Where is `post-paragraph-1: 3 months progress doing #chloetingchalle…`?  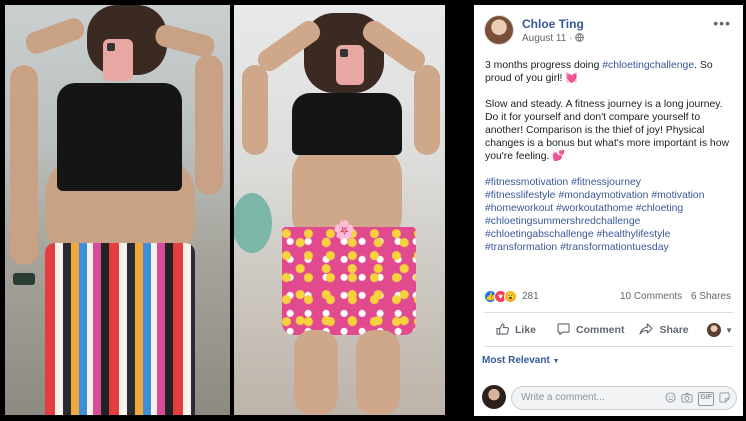
post-paragraph-1: 3 months progress doing #chloetingchalle… is located at coordinates (610, 72).